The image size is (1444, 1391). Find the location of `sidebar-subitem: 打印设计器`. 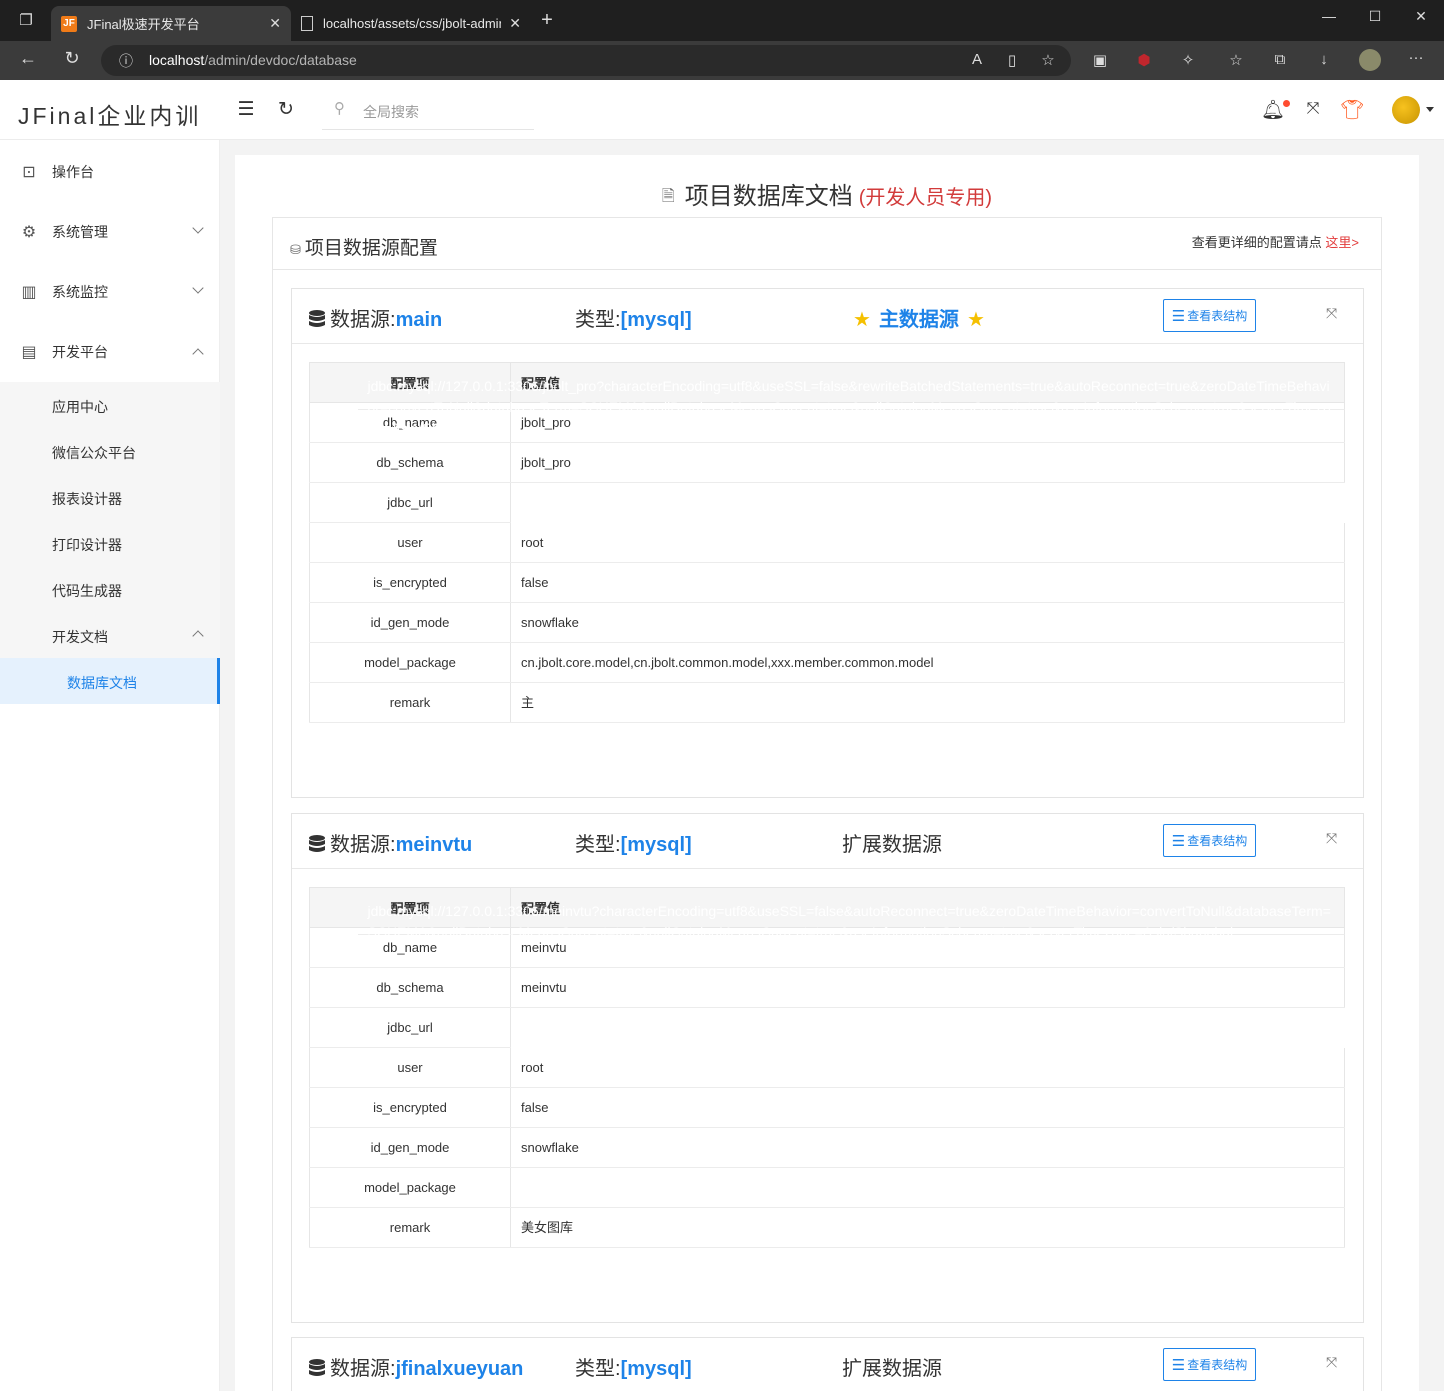

sidebar-subitem: 打印设计器 is located at coordinates (110, 543).